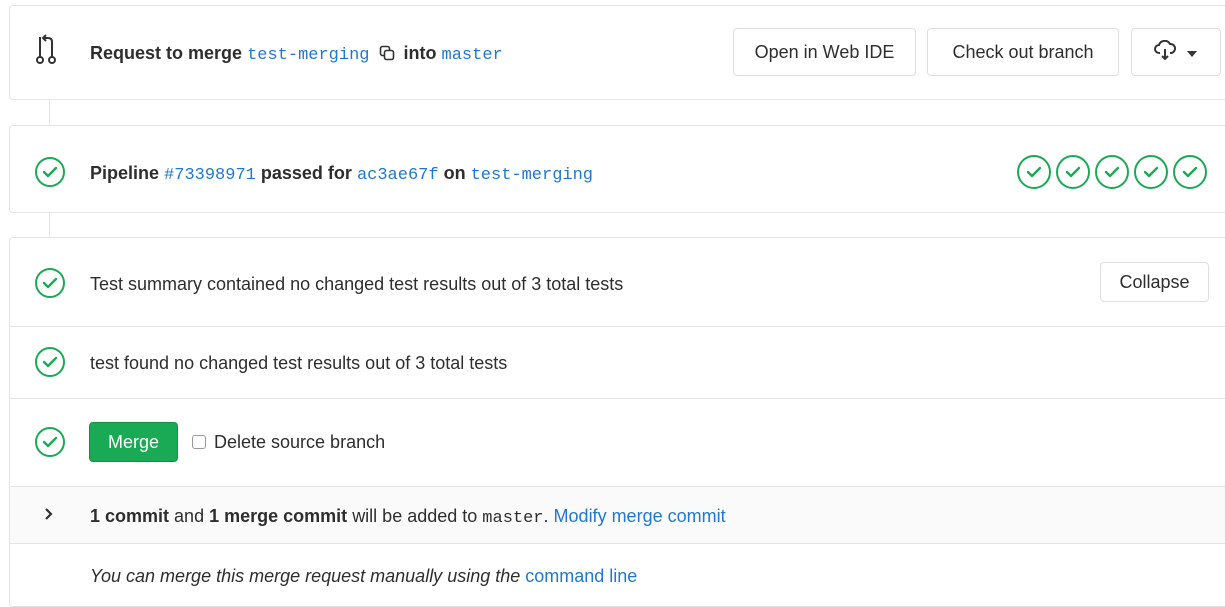 The image size is (1225, 607). Describe the element at coordinates (1154, 282) in the screenshot. I see `collapse-button: Collapse` at that location.